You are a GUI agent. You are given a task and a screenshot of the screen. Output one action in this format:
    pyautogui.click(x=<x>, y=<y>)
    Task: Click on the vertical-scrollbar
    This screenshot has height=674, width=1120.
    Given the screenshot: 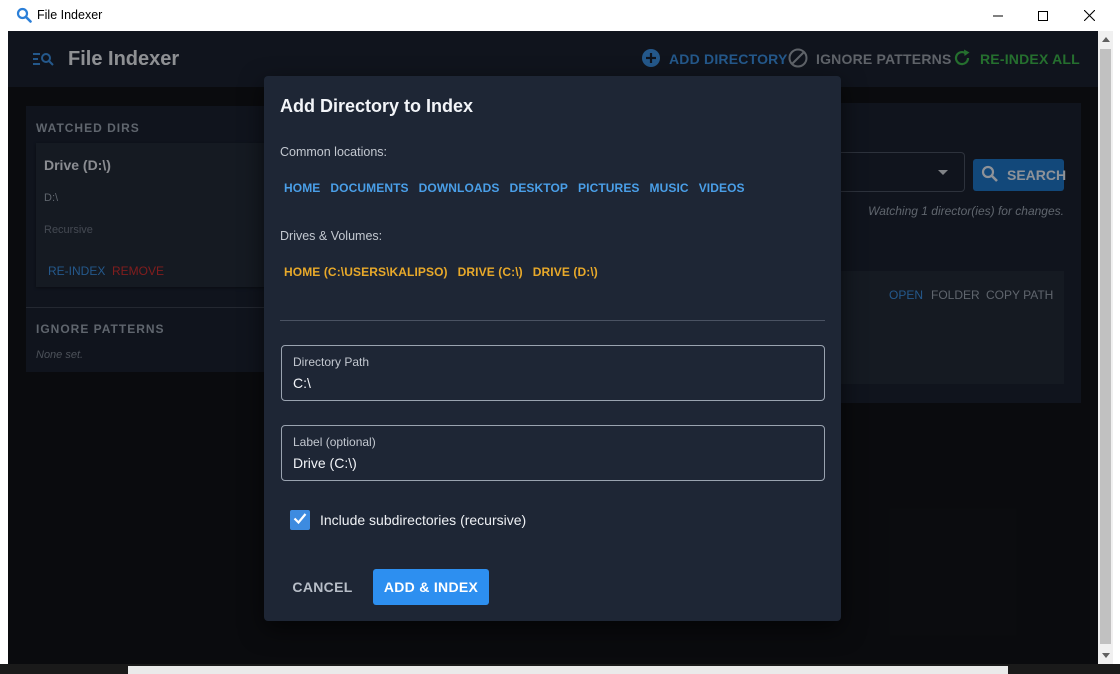 What is the action you would take?
    pyautogui.click(x=1105, y=347)
    